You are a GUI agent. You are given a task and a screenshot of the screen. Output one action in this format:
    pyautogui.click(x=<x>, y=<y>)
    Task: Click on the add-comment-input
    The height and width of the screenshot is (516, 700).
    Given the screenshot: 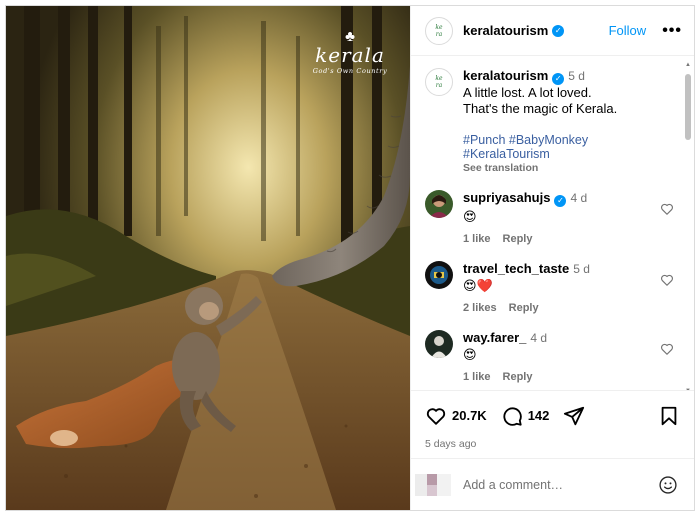 What is the action you would take?
    pyautogui.click(x=560, y=484)
    